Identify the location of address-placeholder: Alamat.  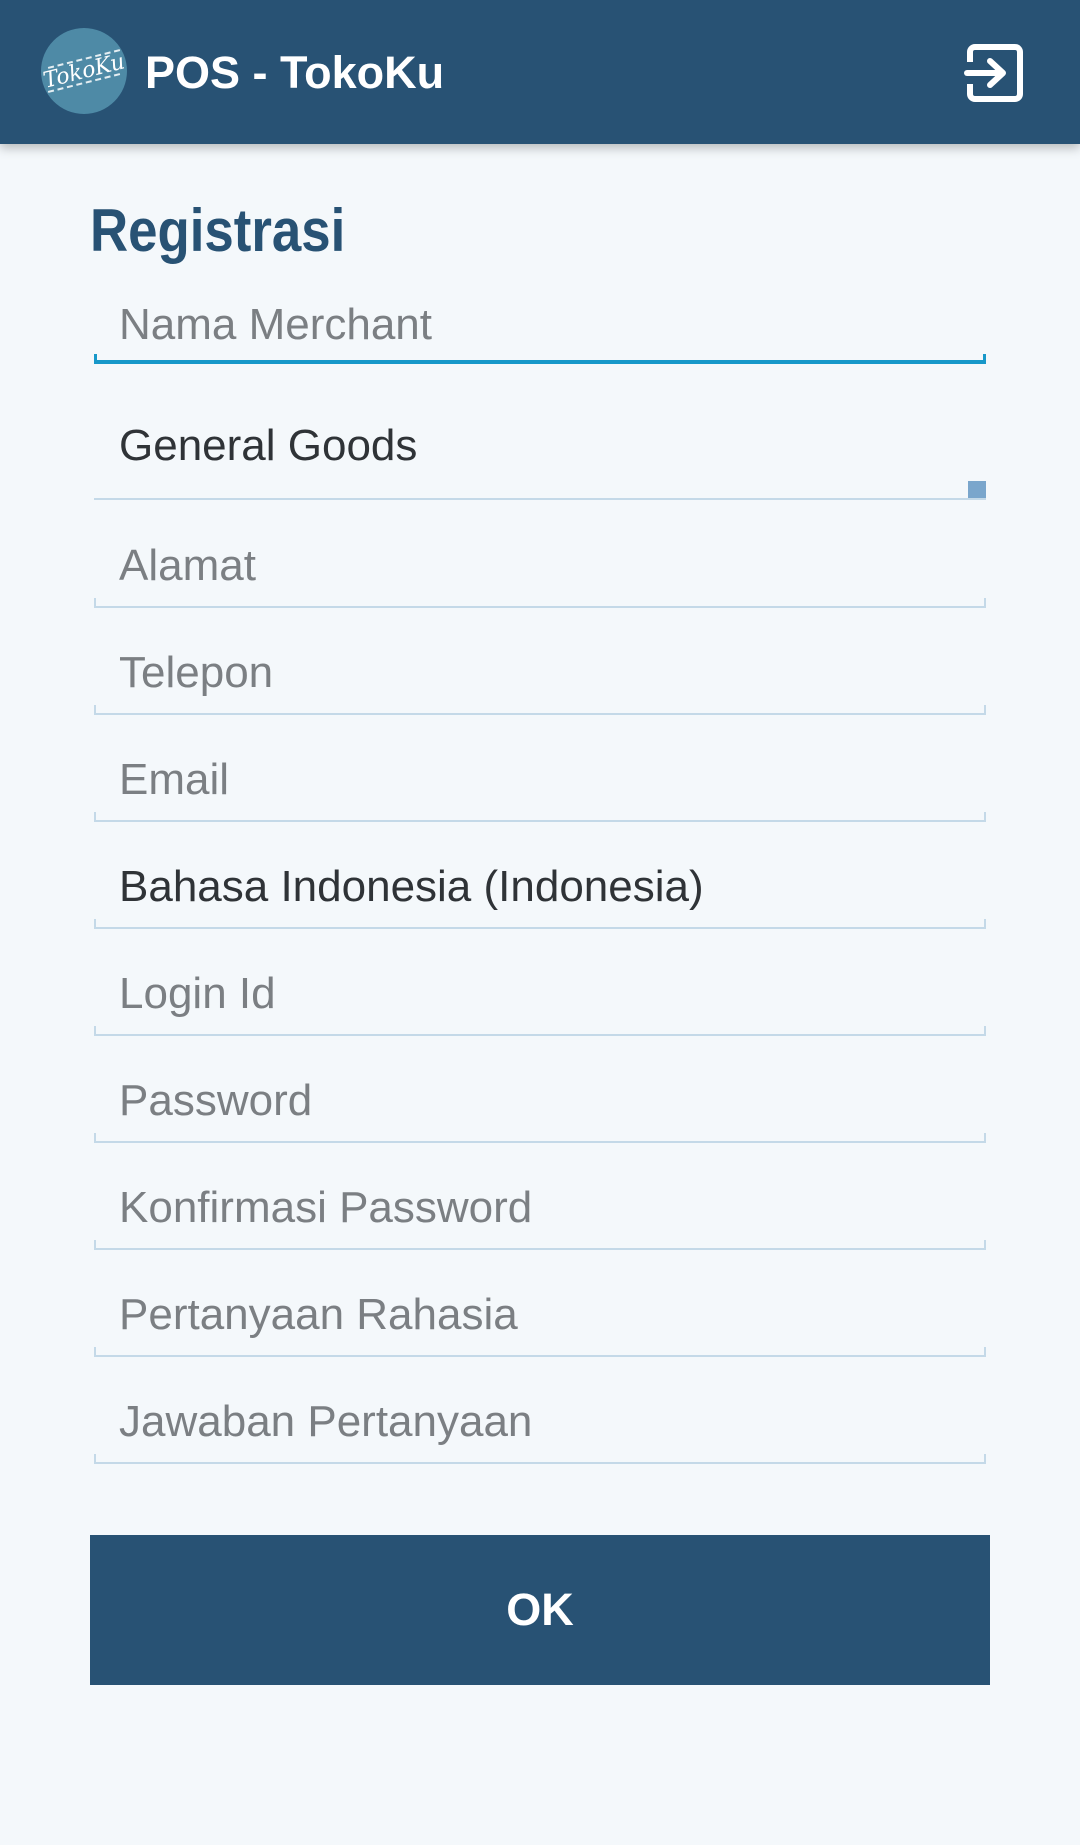
(187, 565).